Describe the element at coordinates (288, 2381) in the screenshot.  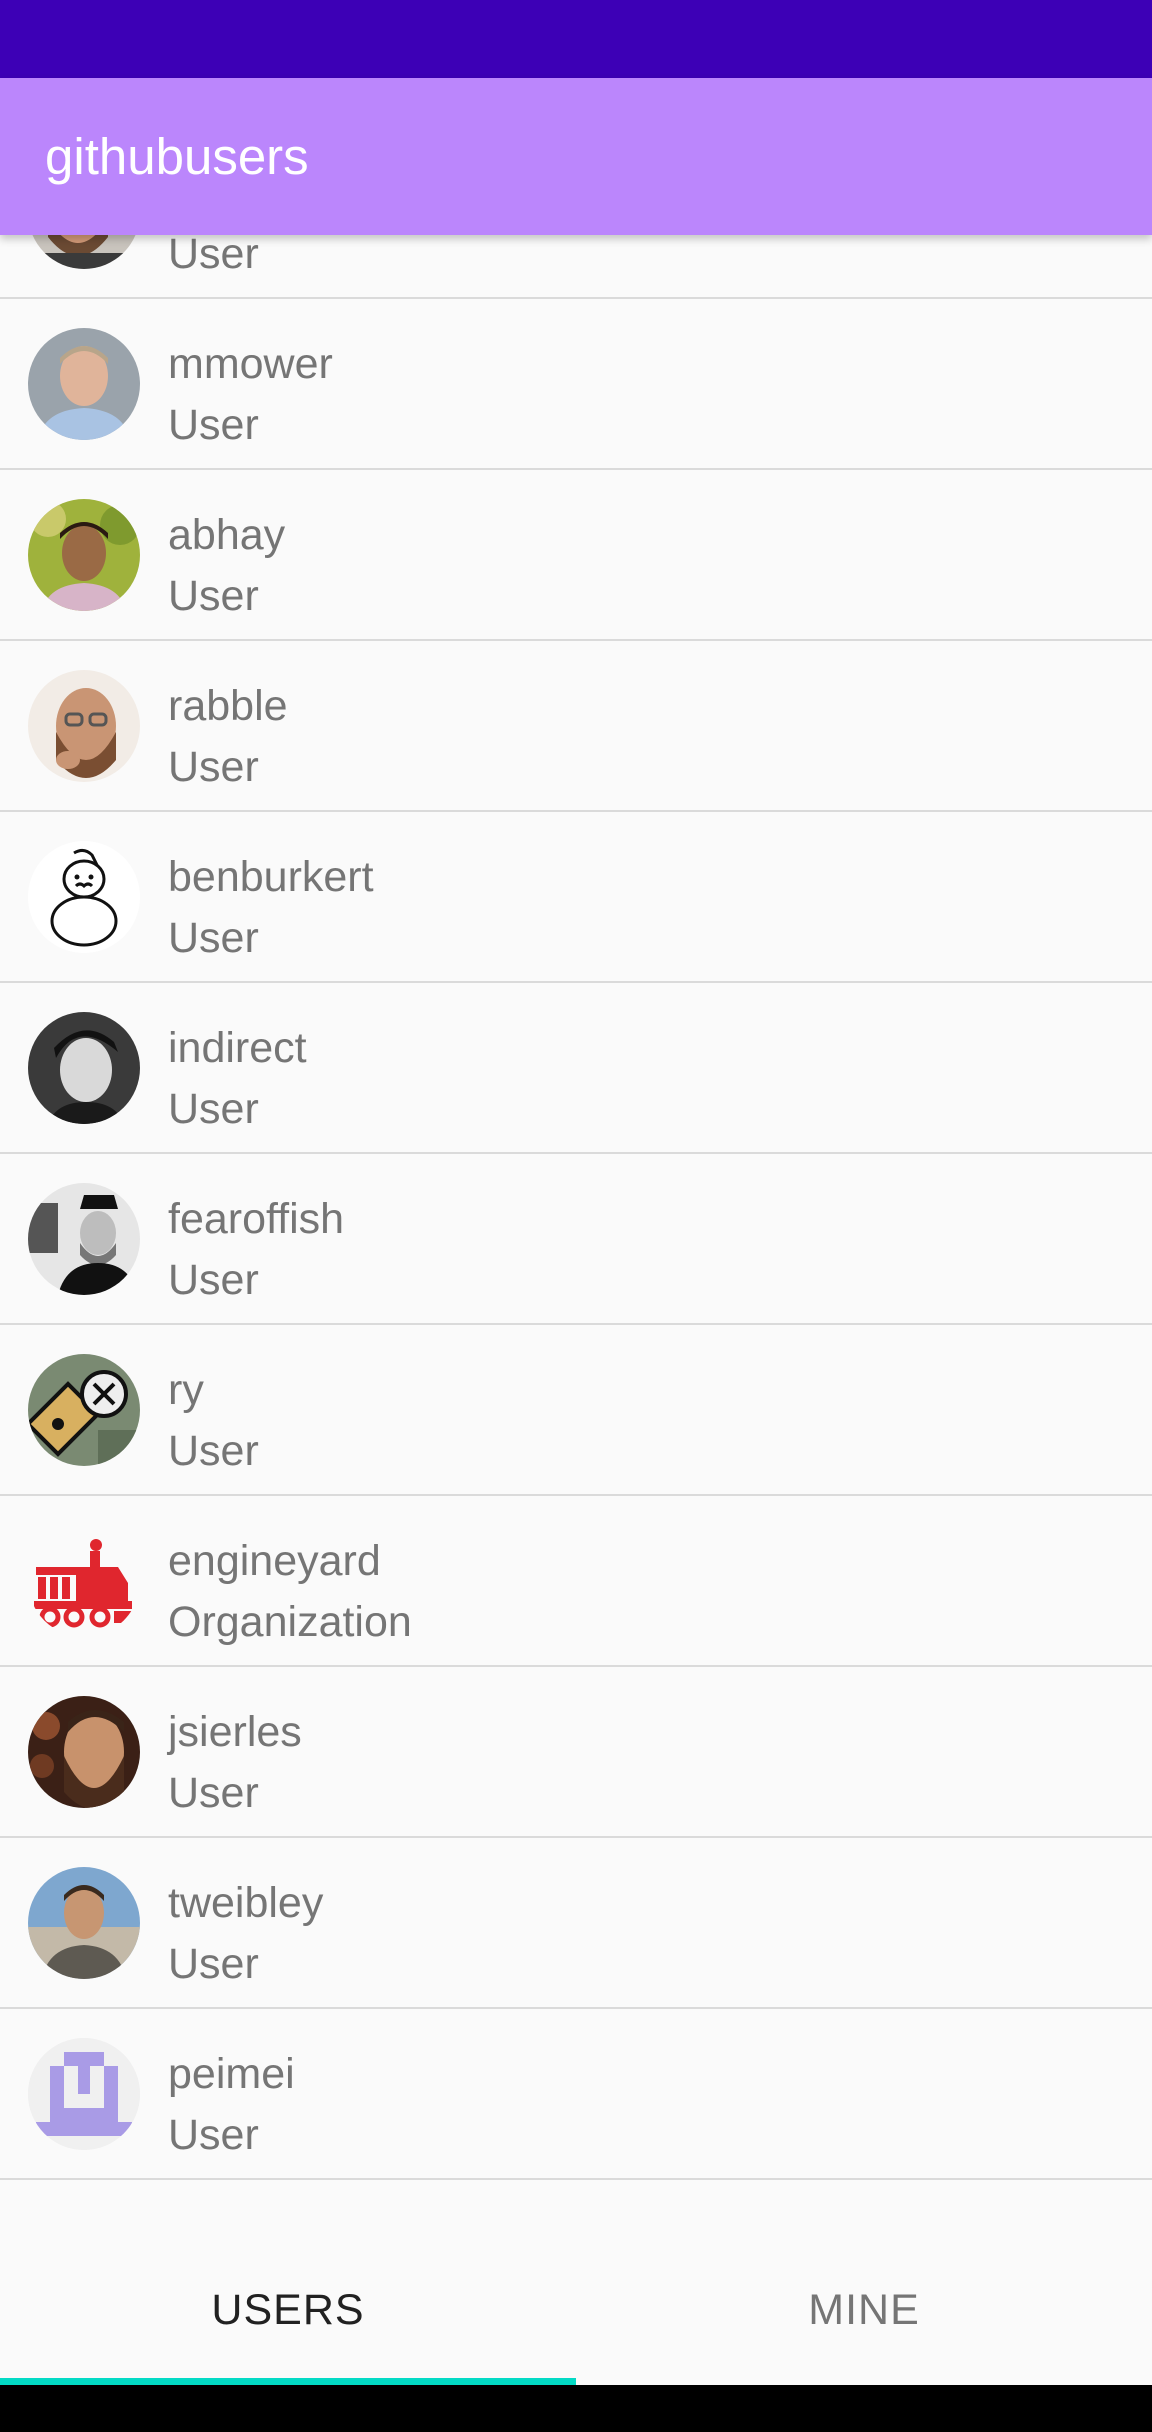
I see `tab-indicator` at that location.